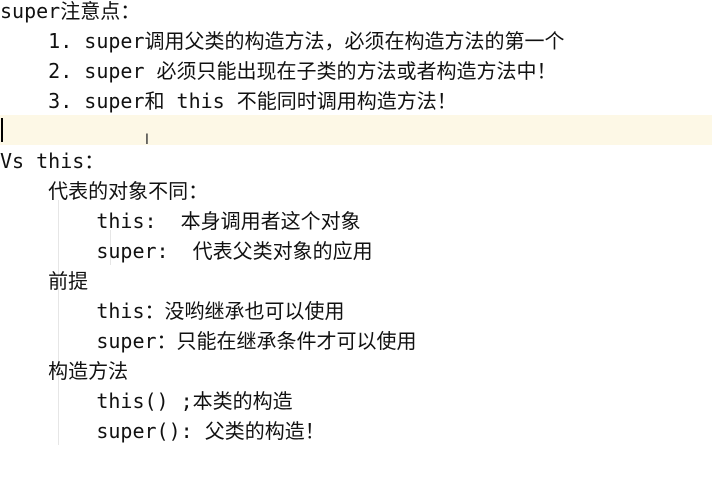 The height and width of the screenshot is (487, 712). Describe the element at coordinates (2, 130) in the screenshot. I see `text-caret` at that location.